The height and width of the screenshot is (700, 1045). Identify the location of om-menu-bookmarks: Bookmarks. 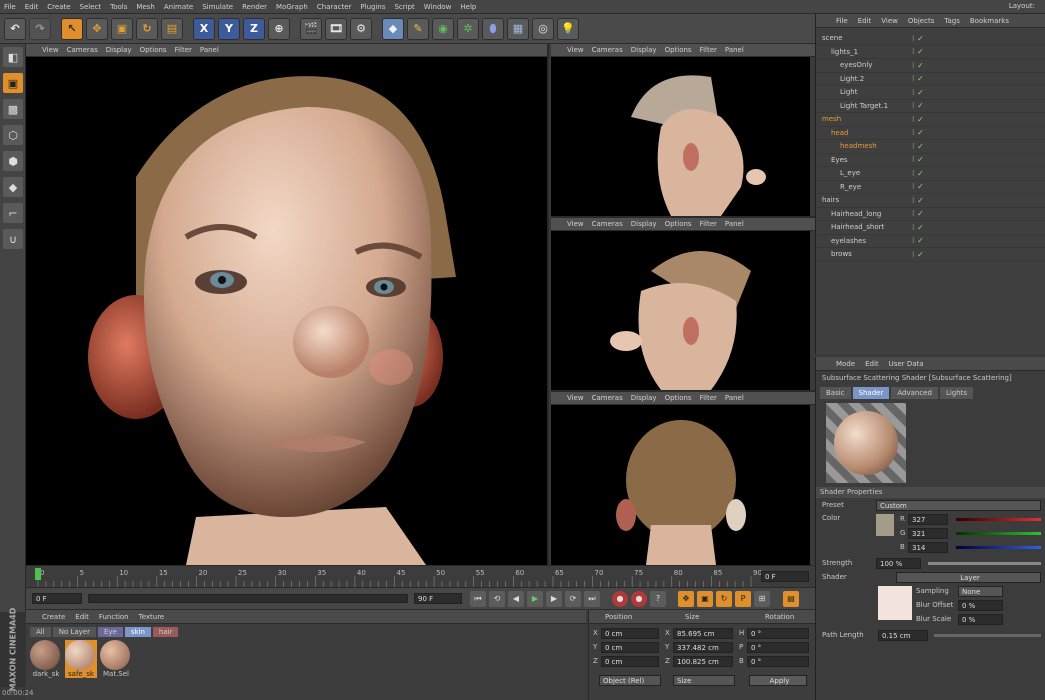
(989, 21).